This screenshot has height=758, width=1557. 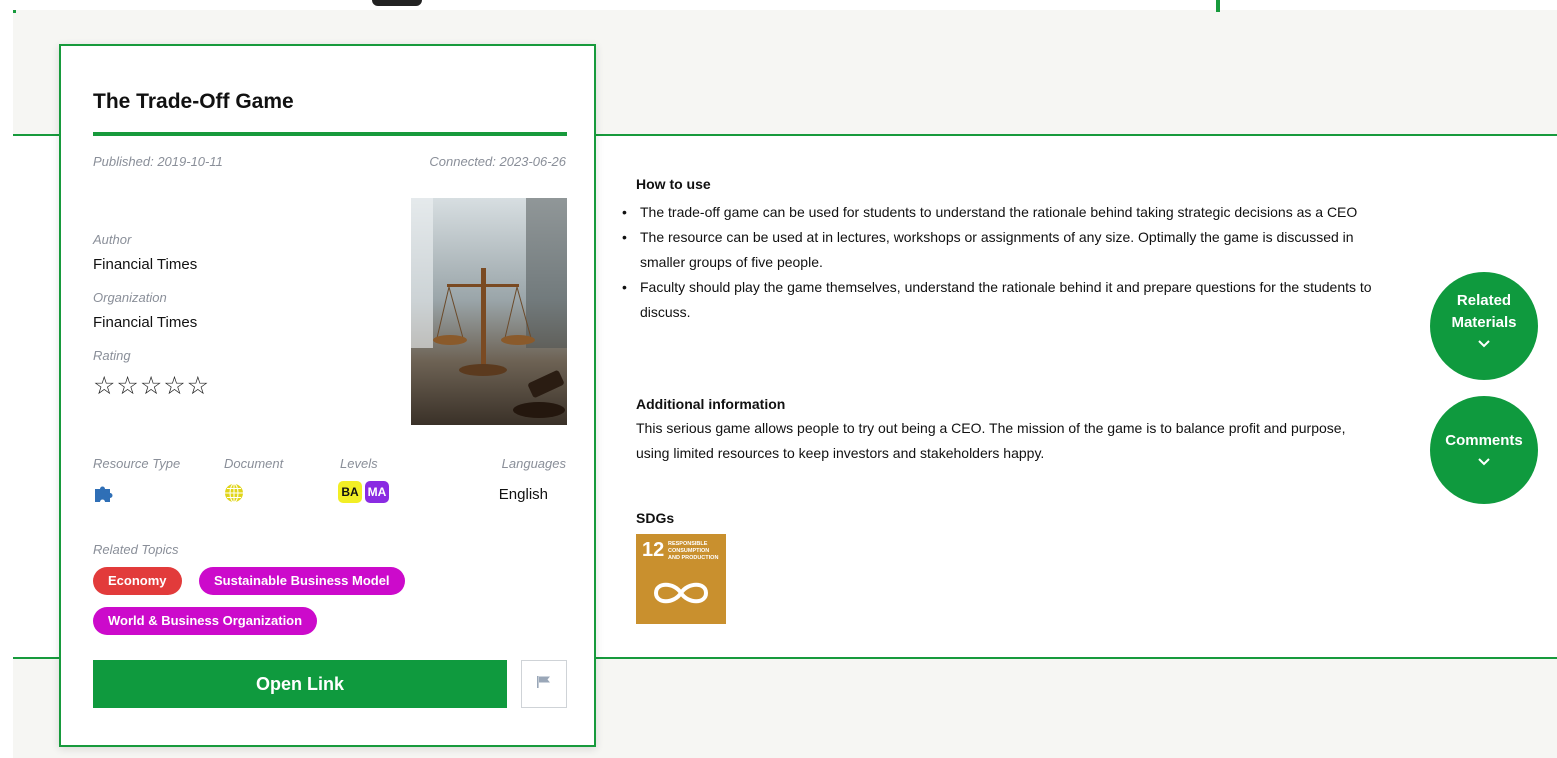 I want to click on report-button, so click(x=544, y=684).